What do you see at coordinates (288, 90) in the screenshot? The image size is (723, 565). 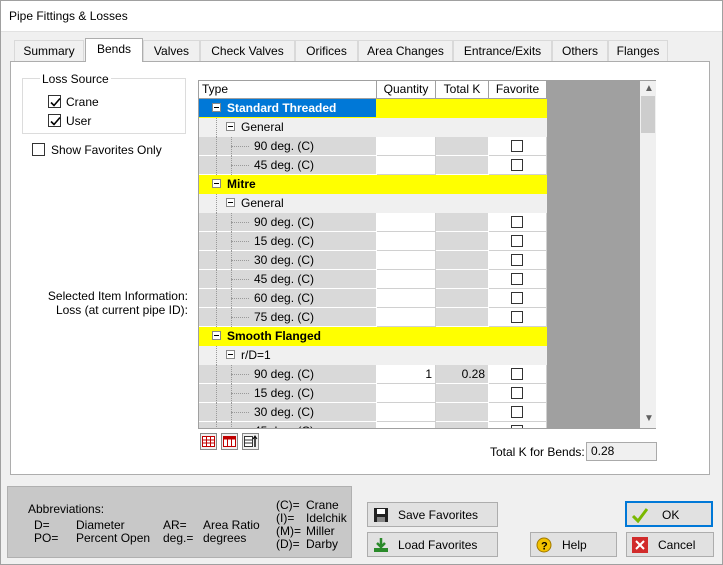 I see `header-type: Type` at bounding box center [288, 90].